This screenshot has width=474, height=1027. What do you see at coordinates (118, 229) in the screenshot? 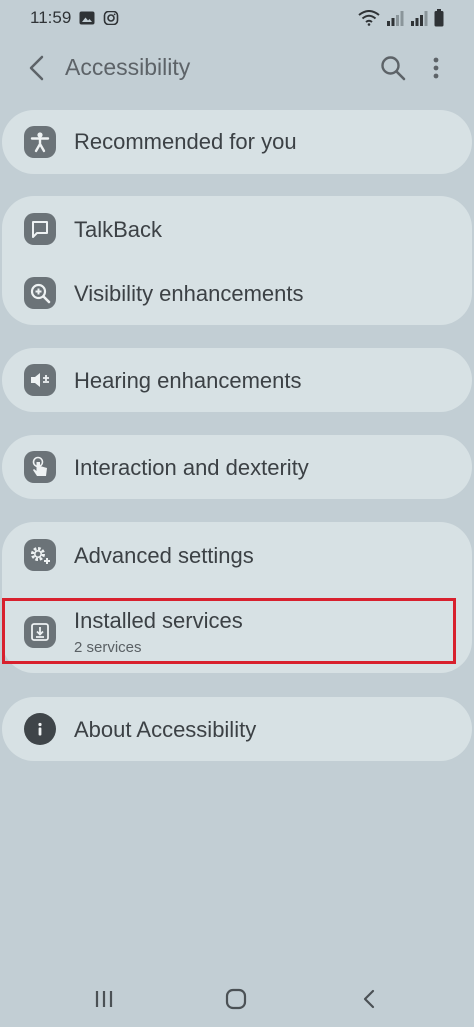
I see `talkback-label: TalkBack` at bounding box center [118, 229].